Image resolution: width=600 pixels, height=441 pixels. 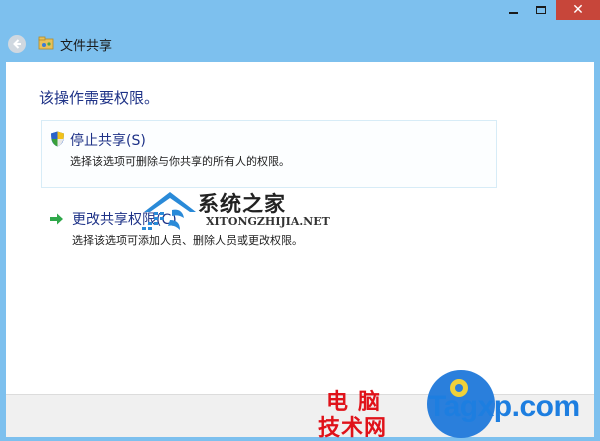 I want to click on window-title: 文件共享, so click(x=86, y=46).